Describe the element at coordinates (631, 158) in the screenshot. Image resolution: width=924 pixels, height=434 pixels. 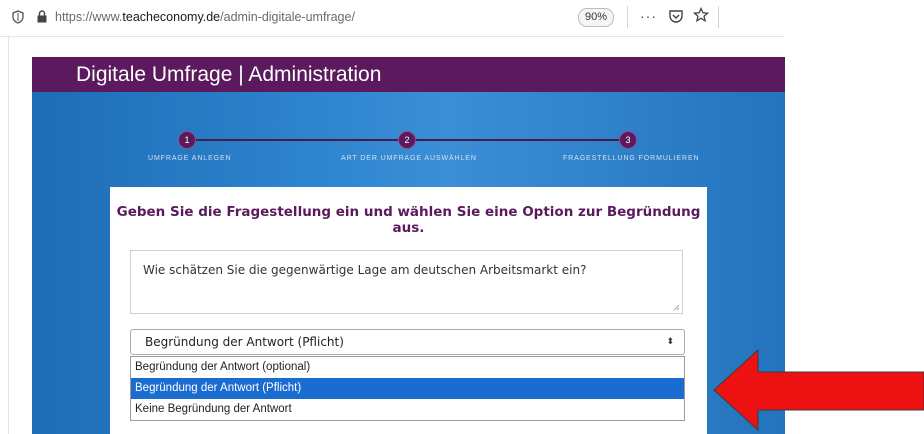
I see `step-3-label: FRAGESTELLUNG FORMULIEREN` at that location.